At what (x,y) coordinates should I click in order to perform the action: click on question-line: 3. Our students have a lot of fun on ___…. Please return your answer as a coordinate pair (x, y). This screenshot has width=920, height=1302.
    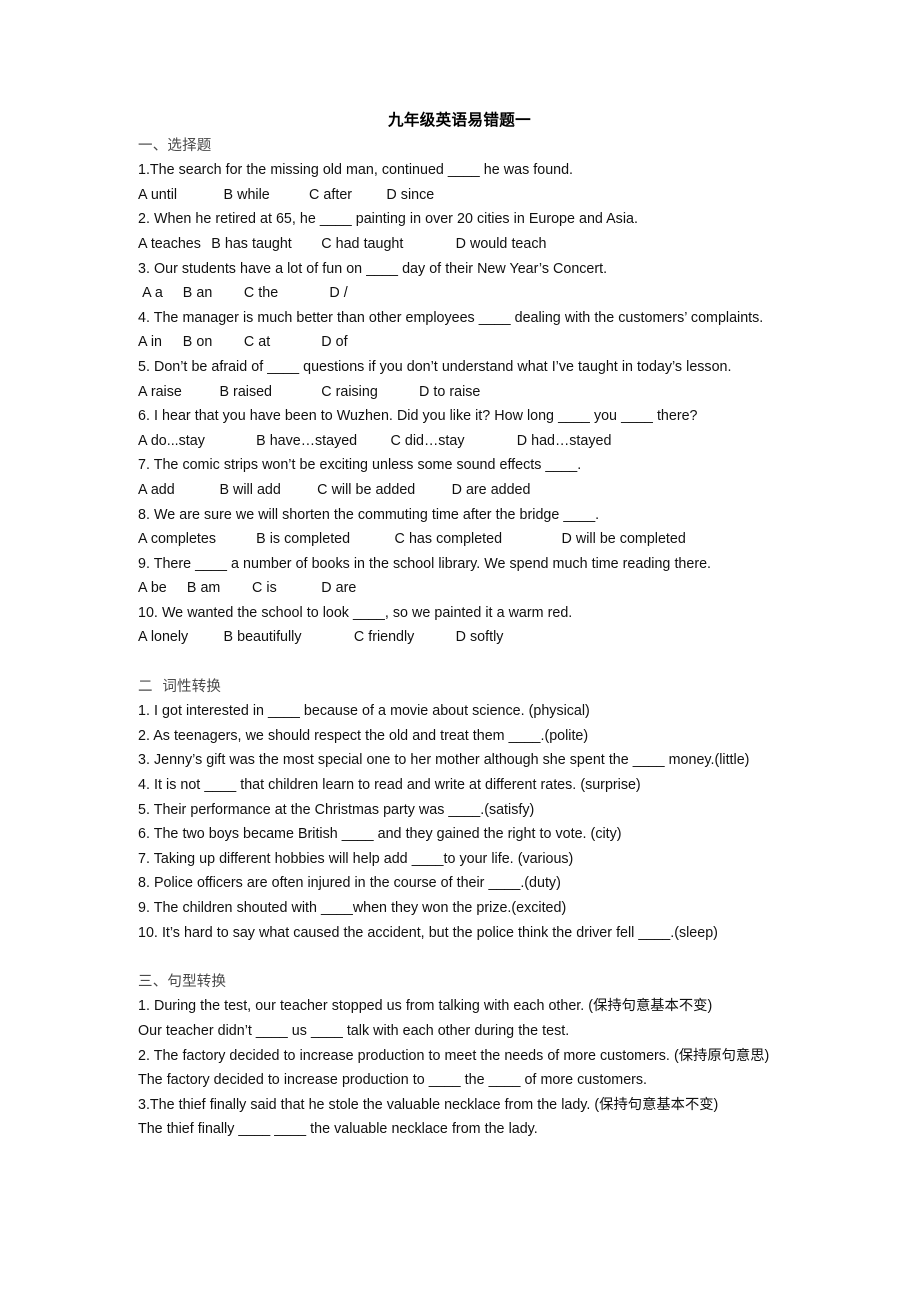
    Looking at the image, I should click on (373, 268).